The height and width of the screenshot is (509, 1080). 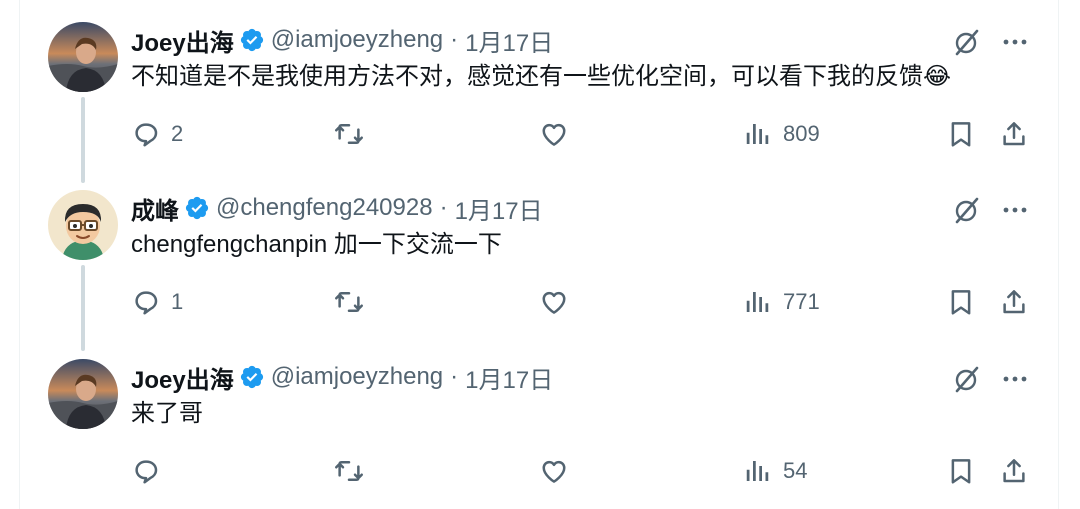 I want to click on reply-button, so click(x=151, y=471).